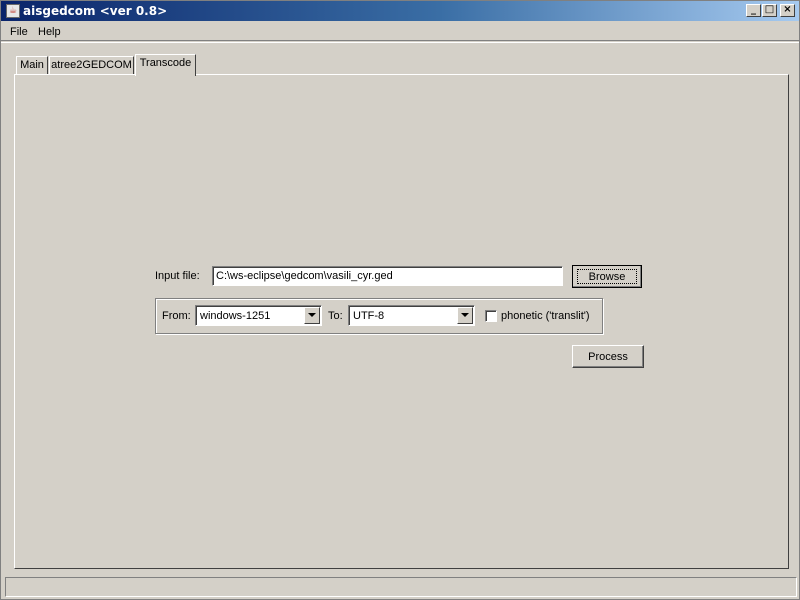 The image size is (800, 600). Describe the element at coordinates (491, 316) in the screenshot. I see `phonetic-checkbox` at that location.